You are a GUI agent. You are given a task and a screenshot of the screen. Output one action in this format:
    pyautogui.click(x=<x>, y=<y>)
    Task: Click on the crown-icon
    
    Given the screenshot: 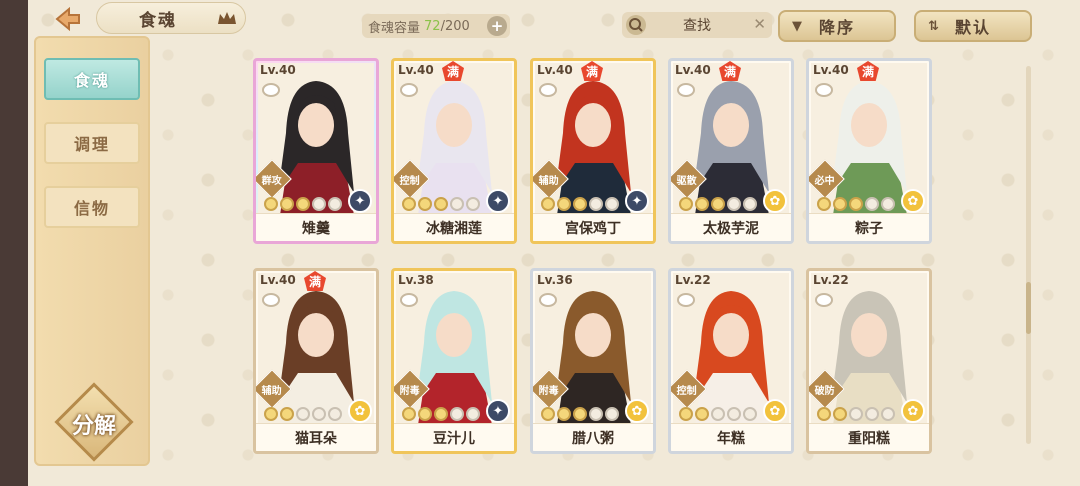 What is the action you would take?
    pyautogui.click(x=227, y=18)
    